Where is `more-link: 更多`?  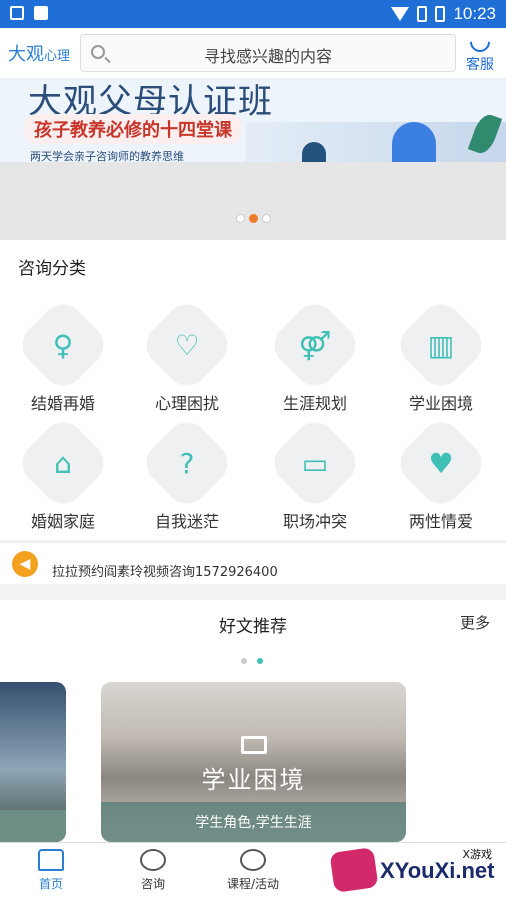
more-link: 更多 is located at coordinates (475, 622).